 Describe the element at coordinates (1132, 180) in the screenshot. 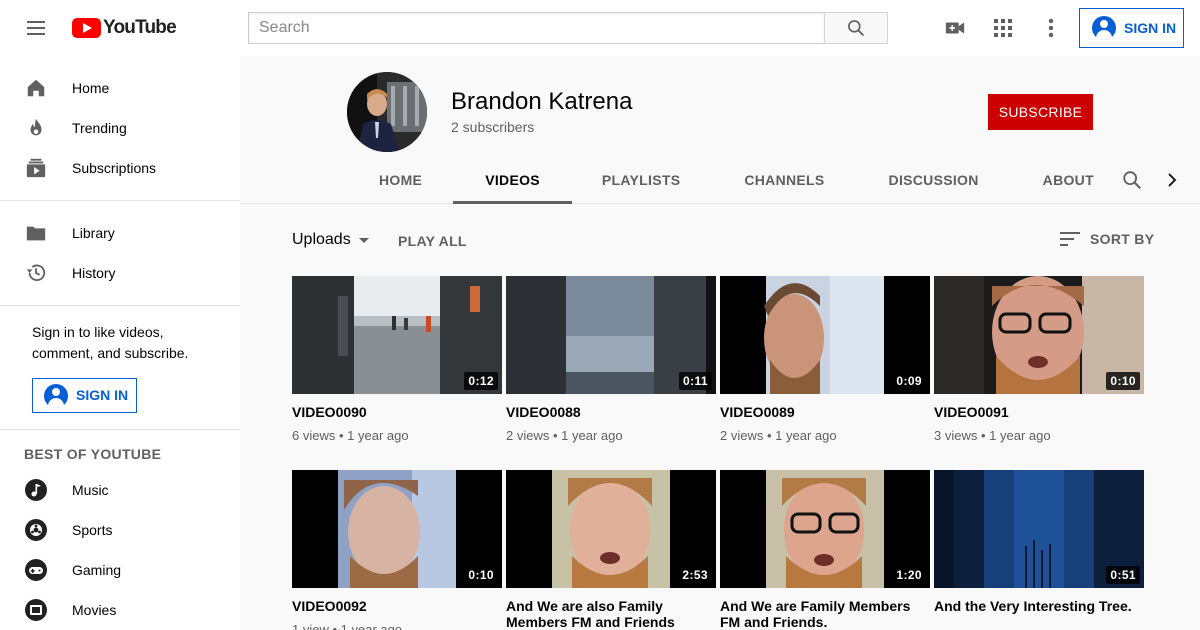

I see `channel-search-icon` at that location.